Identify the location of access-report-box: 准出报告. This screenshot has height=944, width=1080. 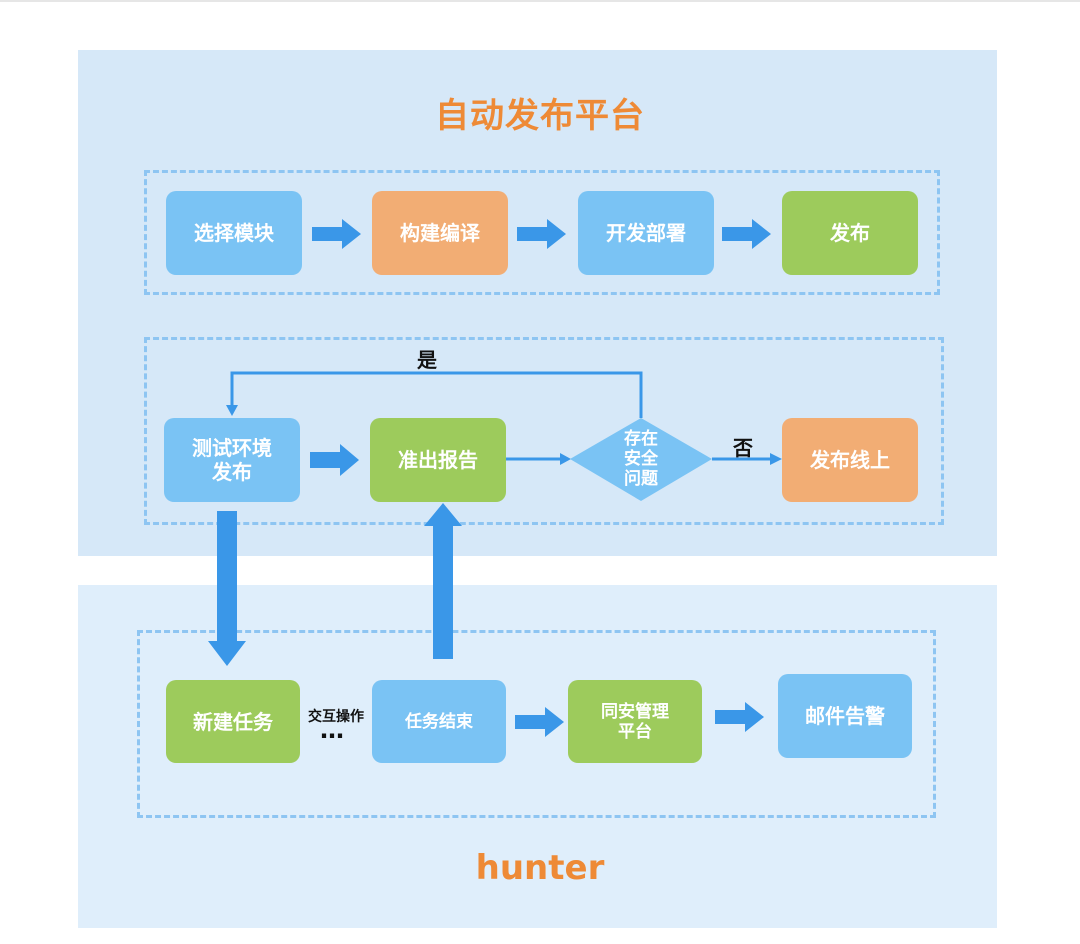
(438, 460).